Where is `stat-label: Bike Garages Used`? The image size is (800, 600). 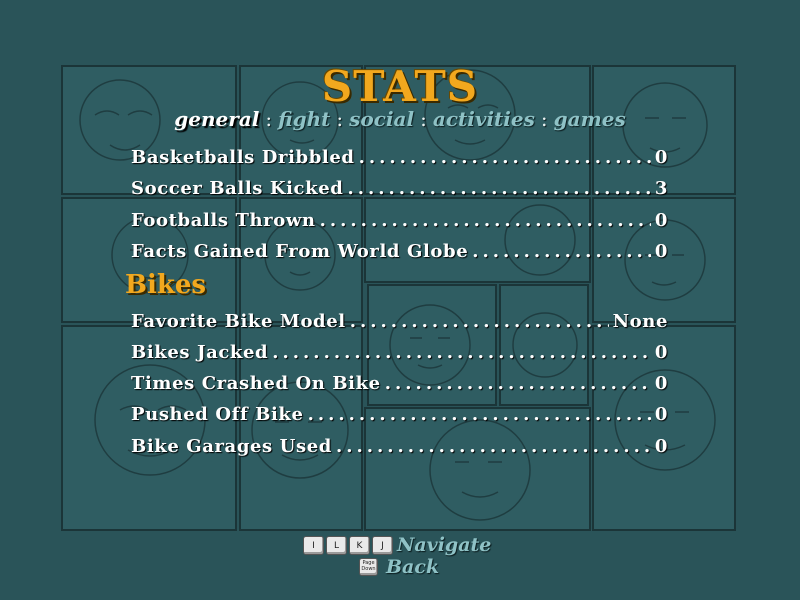 stat-label: Bike Garages Used is located at coordinates (231, 446).